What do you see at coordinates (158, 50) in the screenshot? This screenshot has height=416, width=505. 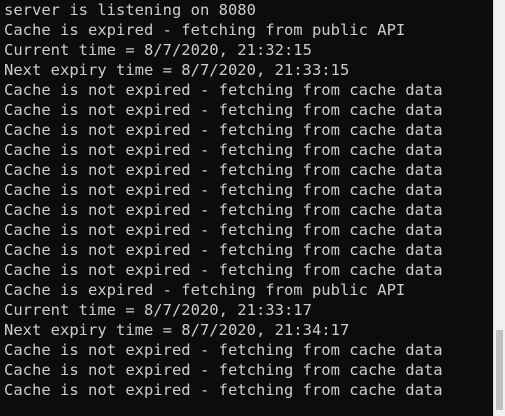 I see `console-line: Current time = 8/7/2020, 21:32:15` at bounding box center [158, 50].